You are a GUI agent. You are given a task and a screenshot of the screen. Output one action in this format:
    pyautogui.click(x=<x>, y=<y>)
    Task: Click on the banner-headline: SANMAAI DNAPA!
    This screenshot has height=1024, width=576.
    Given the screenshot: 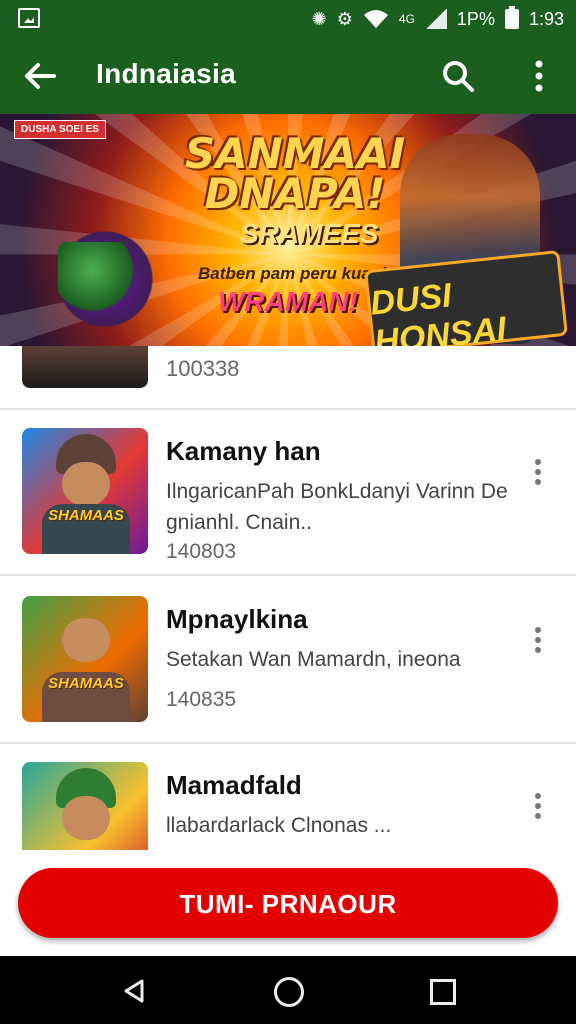 What is the action you would take?
    pyautogui.click(x=295, y=173)
    